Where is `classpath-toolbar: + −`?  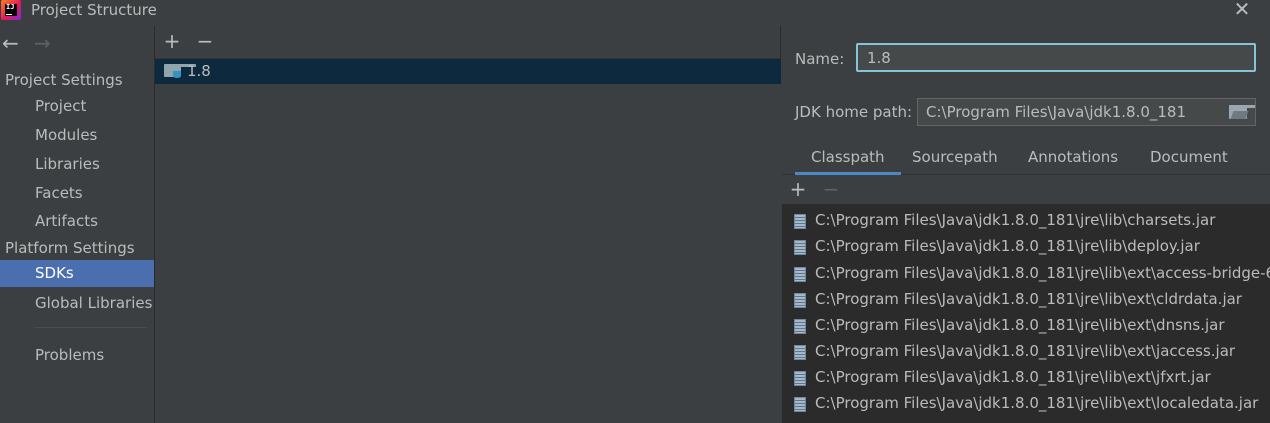
classpath-toolbar: + − is located at coordinates (1026, 190).